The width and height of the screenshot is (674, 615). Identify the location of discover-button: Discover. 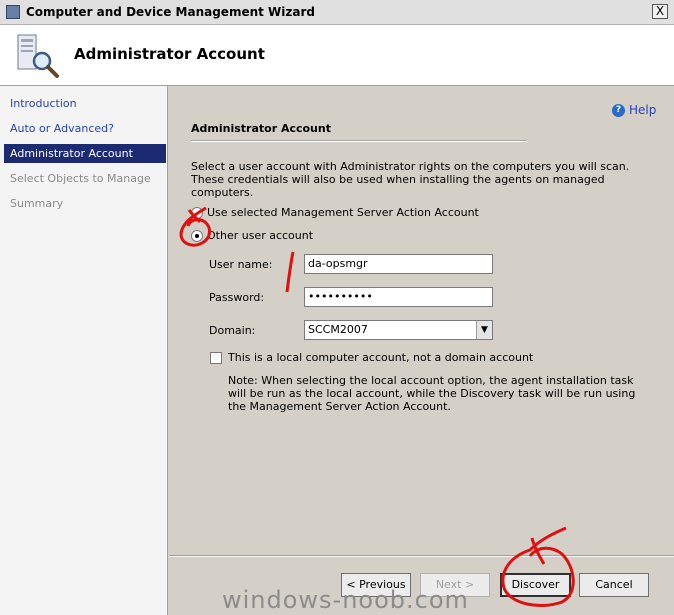
(535, 585).